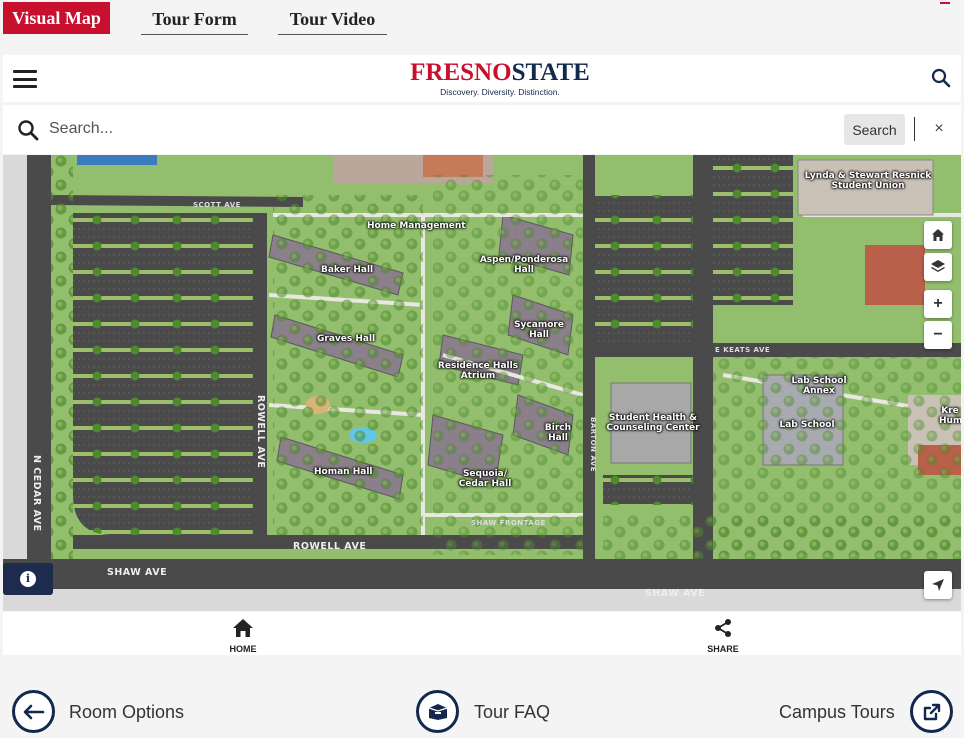 The image size is (964, 738). What do you see at coordinates (950, 416) in the screenshot?
I see `label-kre-hum: Kre Hum` at bounding box center [950, 416].